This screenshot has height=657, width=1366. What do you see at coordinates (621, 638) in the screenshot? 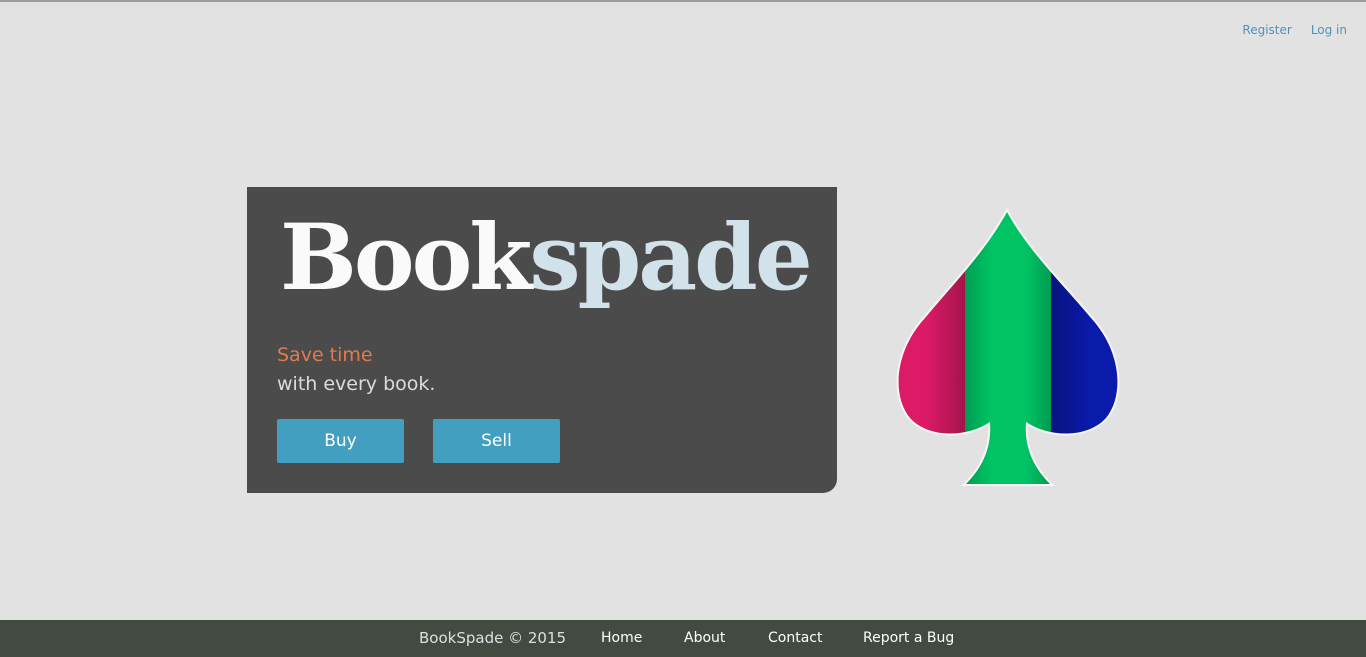
I see `footer-link-home: Home` at bounding box center [621, 638].